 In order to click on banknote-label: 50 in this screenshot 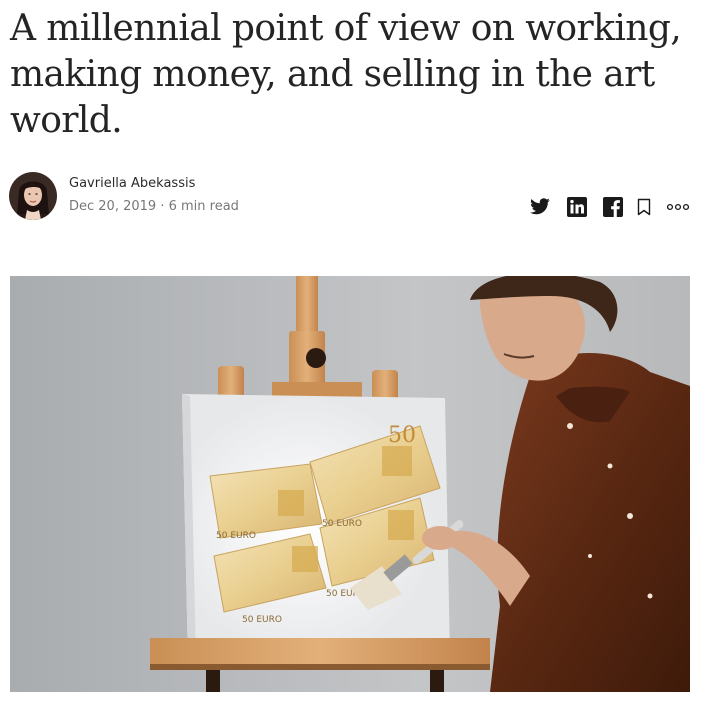, I will do `click(402, 435)`.